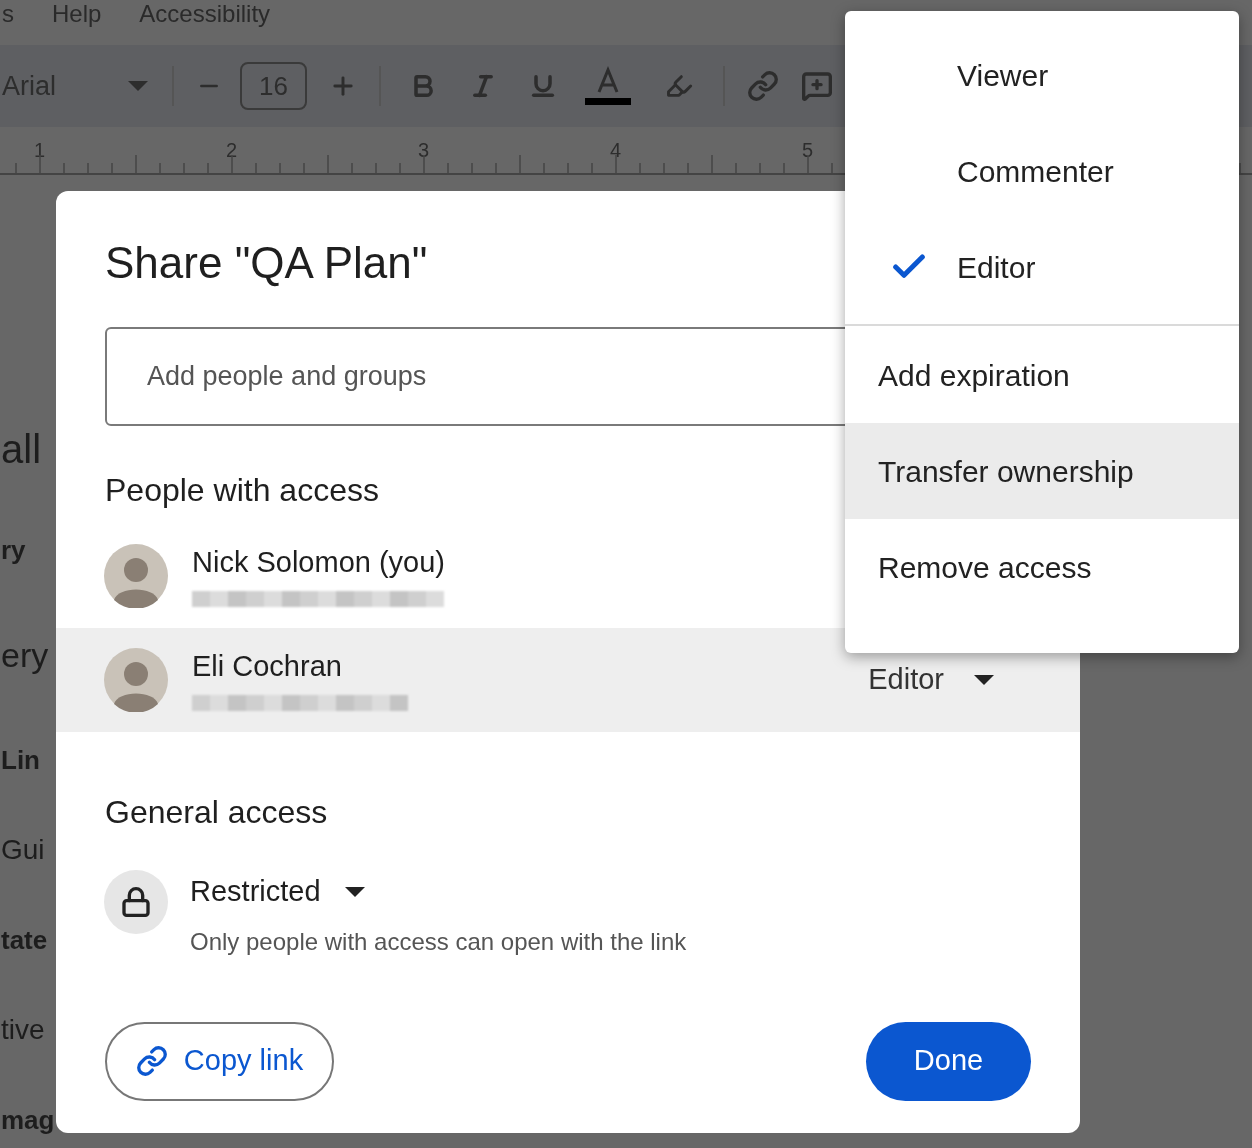  What do you see at coordinates (1003, 75) in the screenshot?
I see `menu-item-label: Viewer` at bounding box center [1003, 75].